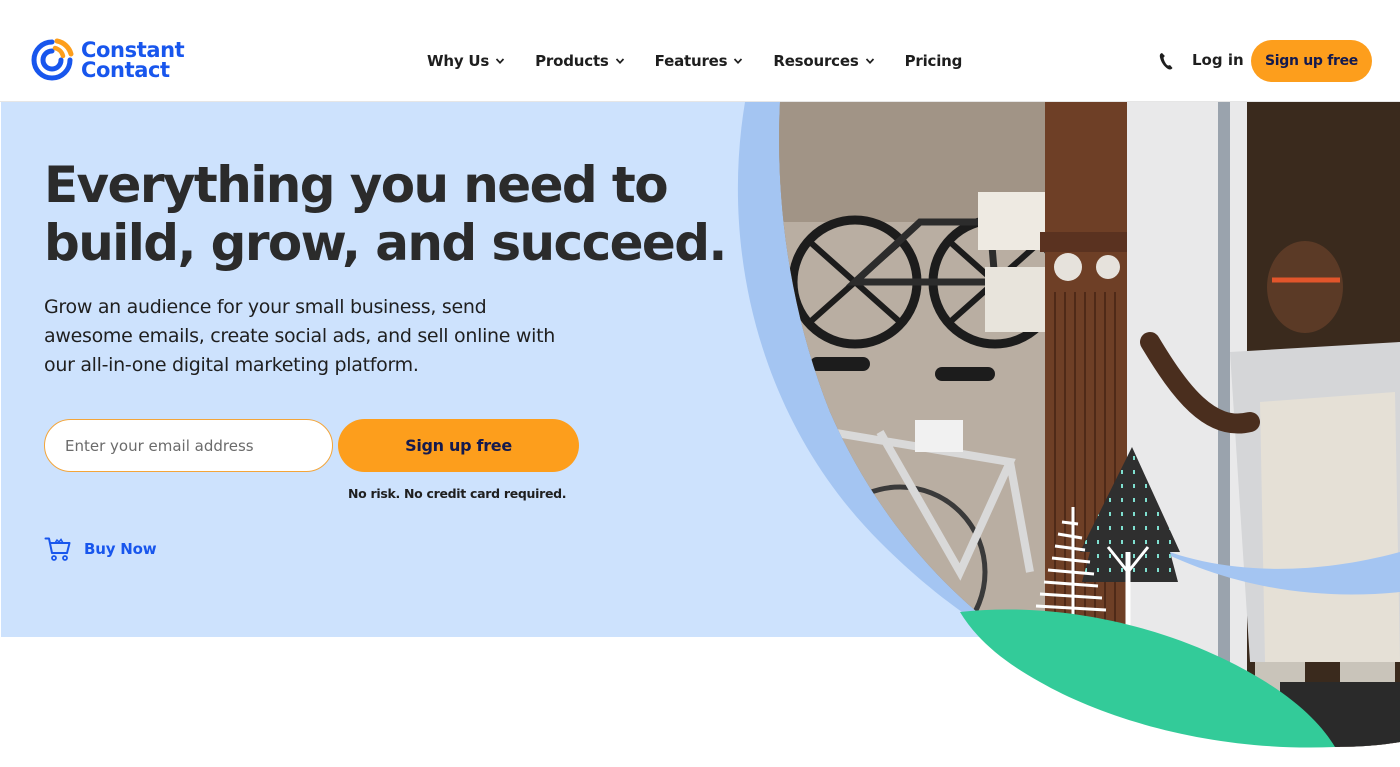 The image size is (1400, 767). What do you see at coordinates (1311, 61) in the screenshot?
I see `header-signup-button: Sign up free` at bounding box center [1311, 61].